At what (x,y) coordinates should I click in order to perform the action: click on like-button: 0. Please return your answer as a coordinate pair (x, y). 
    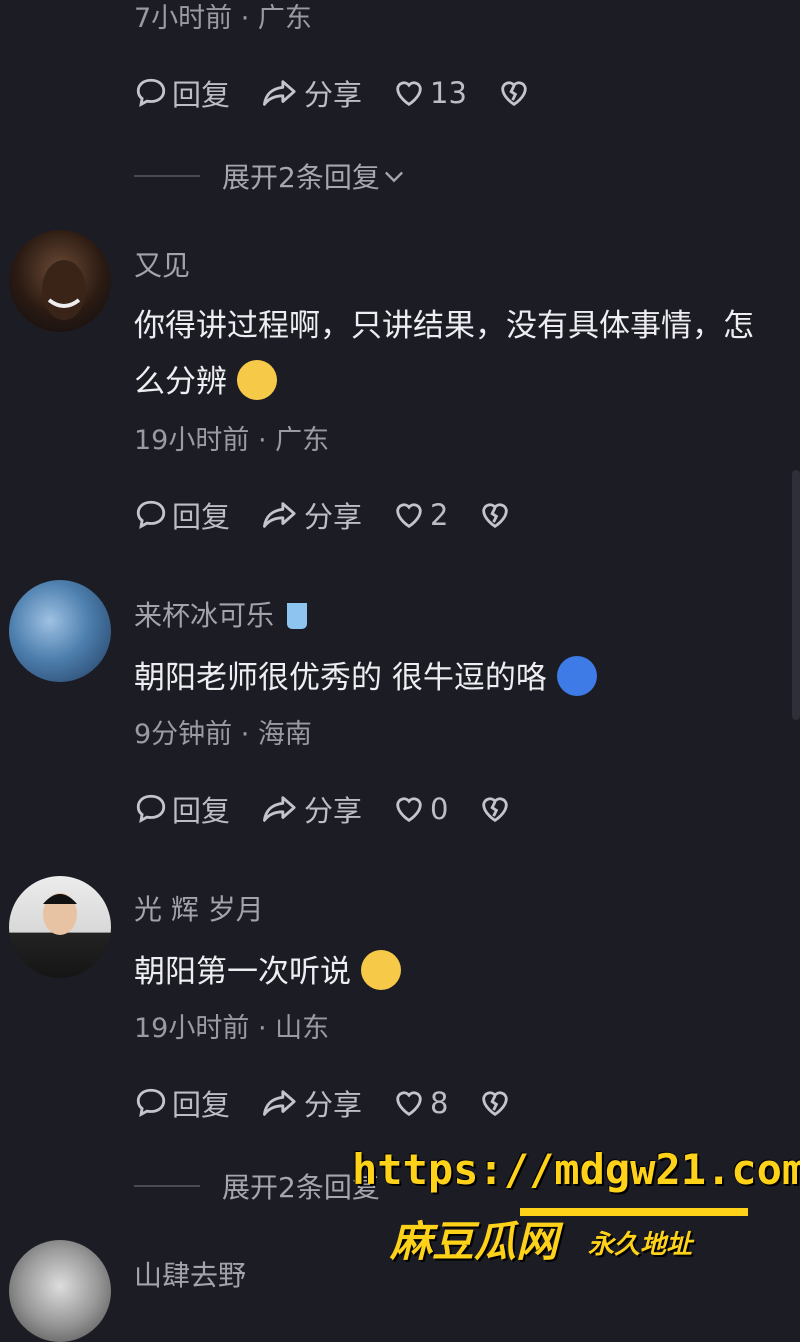
    Looking at the image, I should click on (420, 809).